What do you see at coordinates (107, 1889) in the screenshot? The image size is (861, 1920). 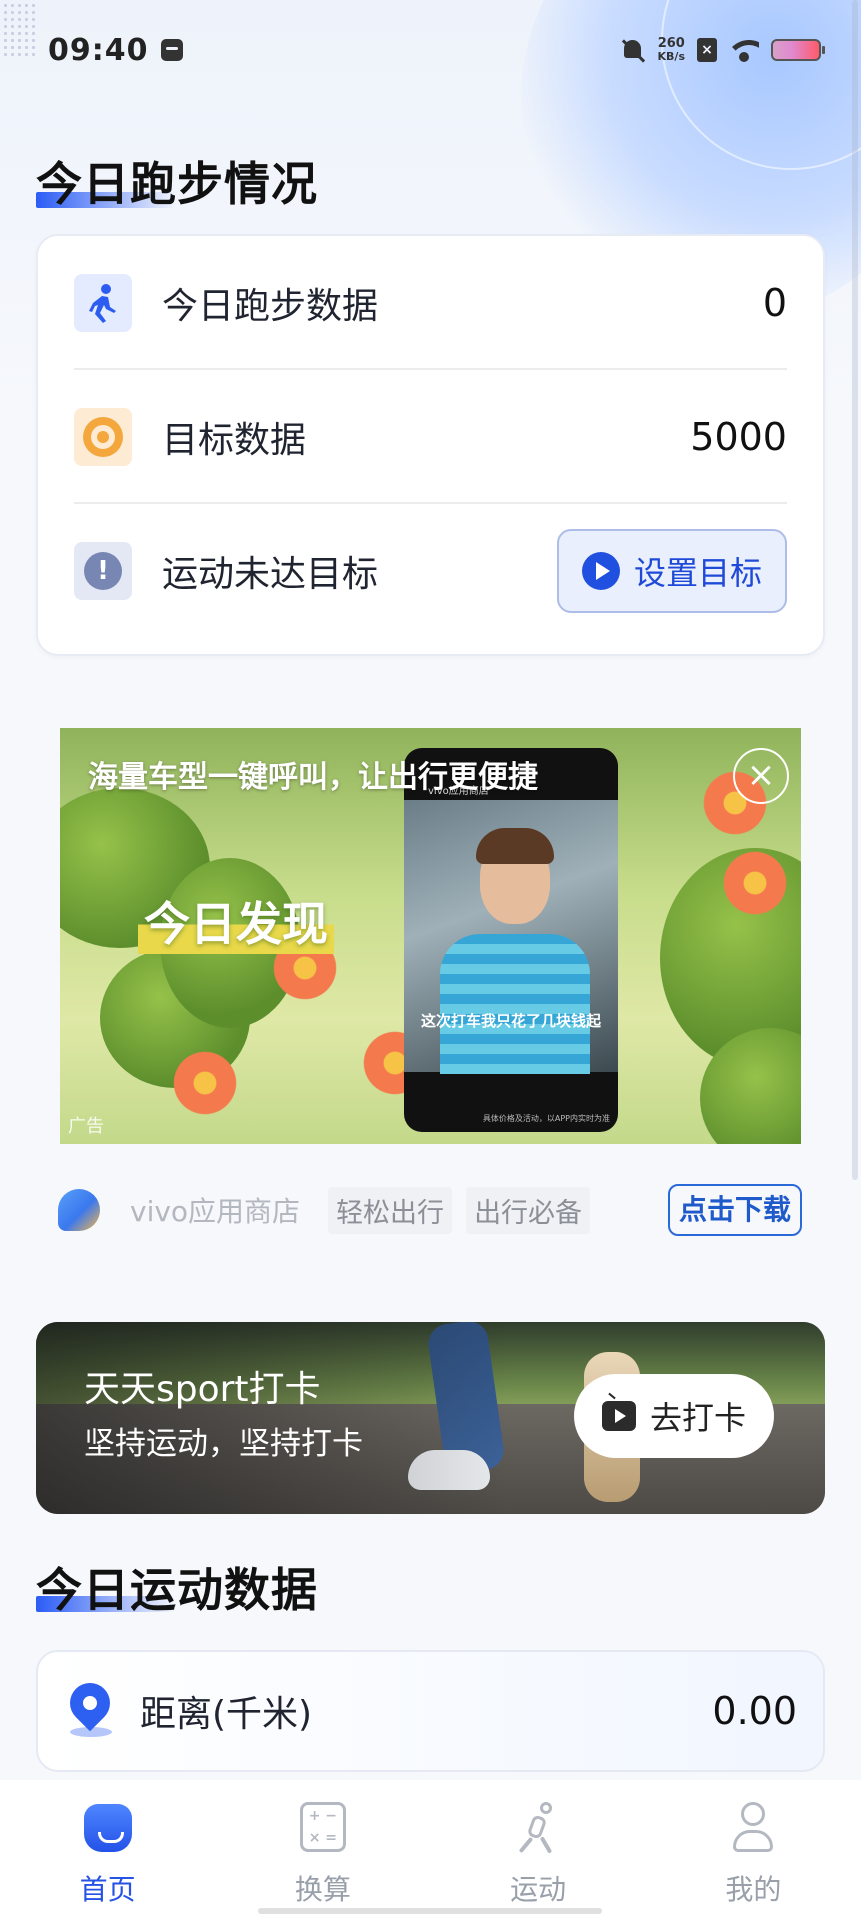 I see `tab-label: 首页` at bounding box center [107, 1889].